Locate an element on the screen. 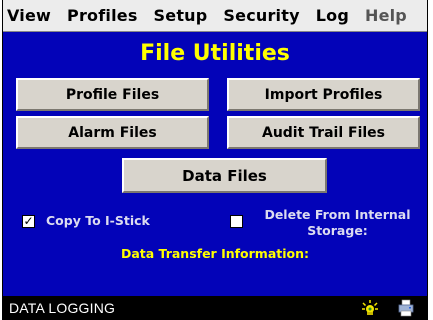  menu-bar: View Profiles Setup Security Log Help is located at coordinates (215, 16).